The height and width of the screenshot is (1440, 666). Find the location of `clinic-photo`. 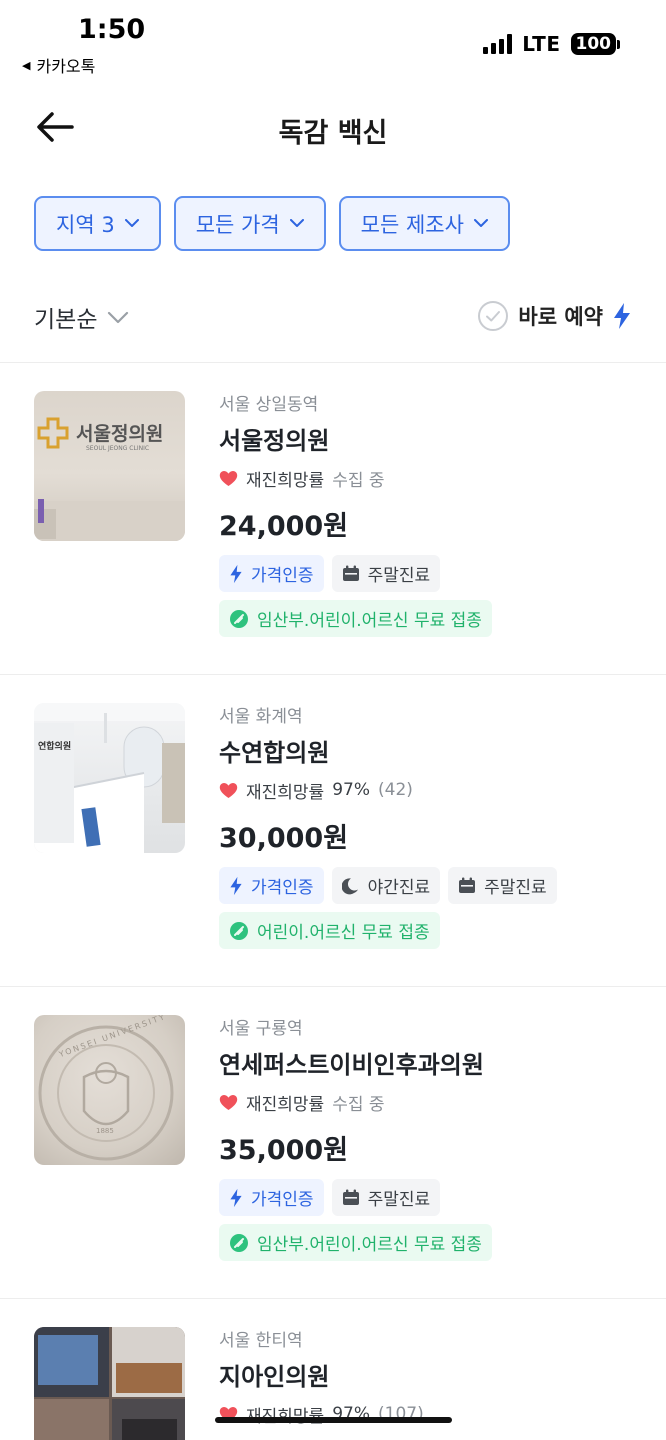

clinic-photo is located at coordinates (109, 1383).